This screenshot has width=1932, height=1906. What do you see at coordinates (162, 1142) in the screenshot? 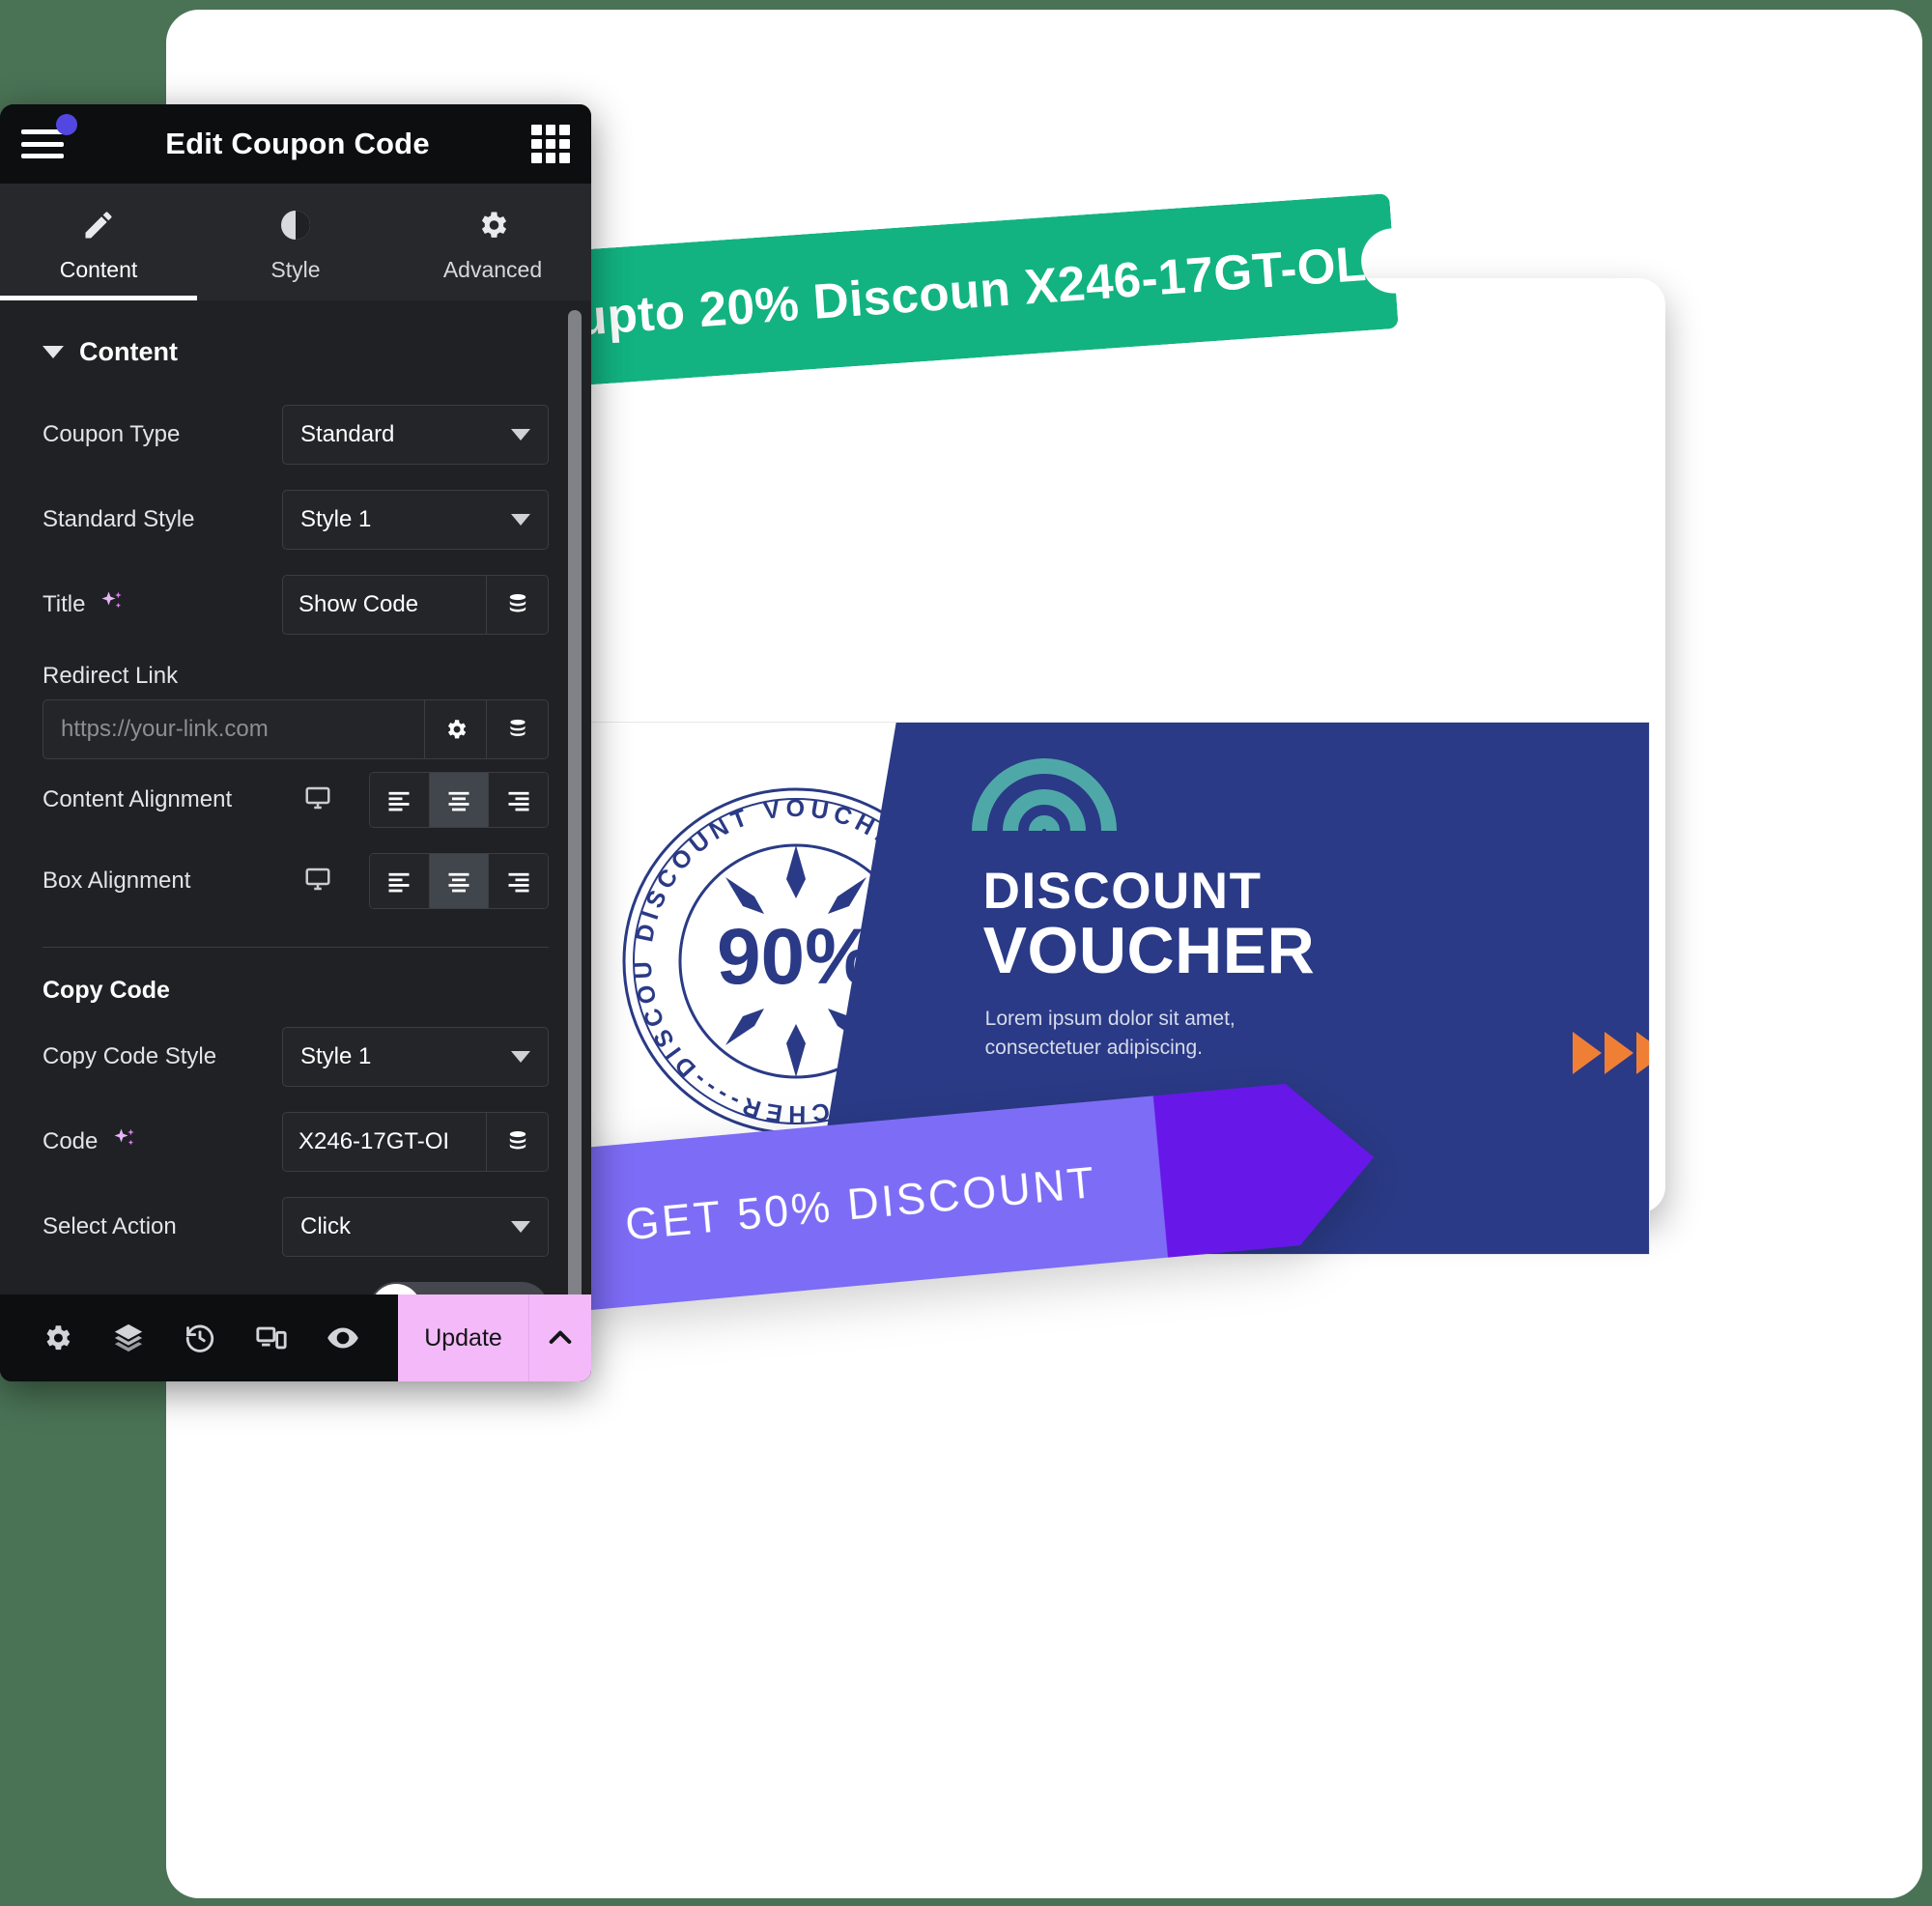
I see `code-field-label: Code` at bounding box center [162, 1142].